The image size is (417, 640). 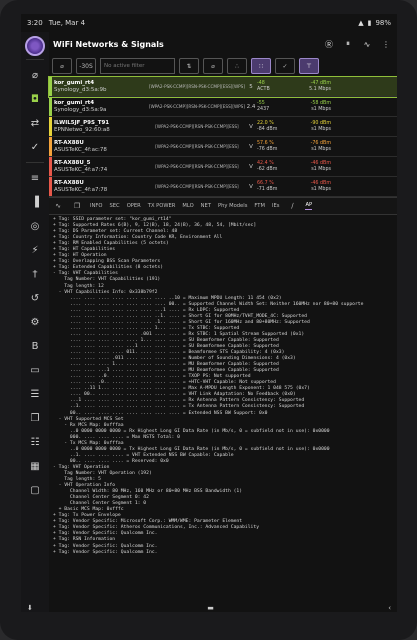 I want to click on network-signal: -55 2437, so click(x=277, y=107).